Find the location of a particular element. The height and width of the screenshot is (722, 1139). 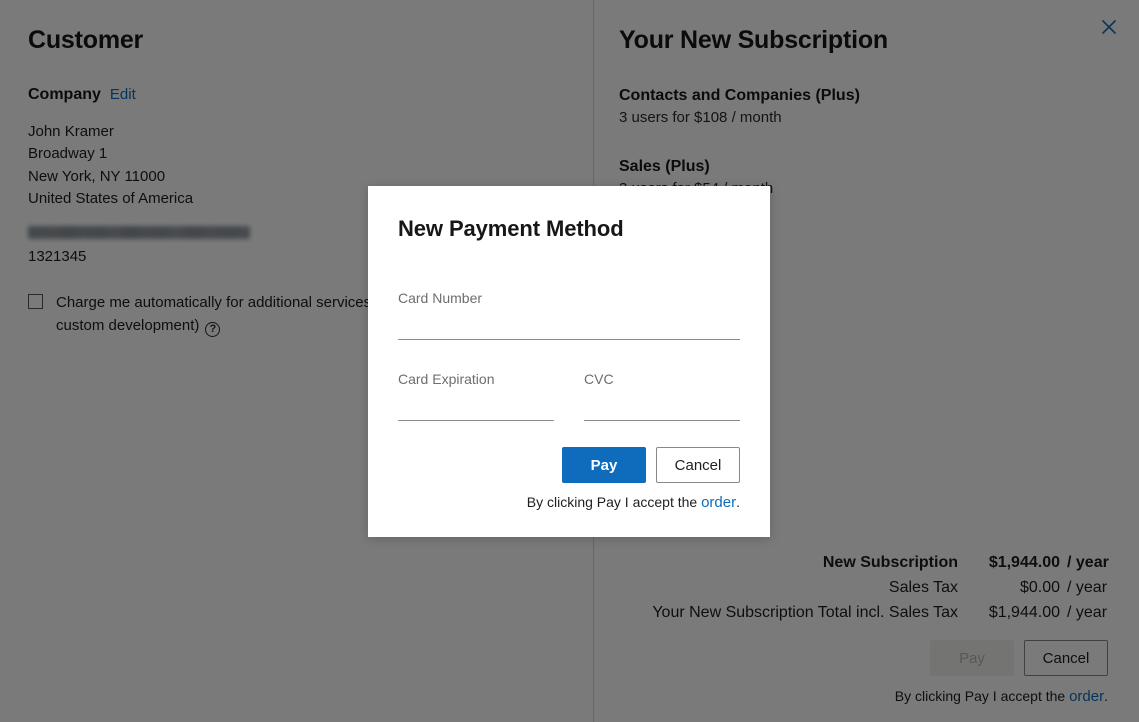

card-number-field: Card Number is located at coordinates (569, 315).